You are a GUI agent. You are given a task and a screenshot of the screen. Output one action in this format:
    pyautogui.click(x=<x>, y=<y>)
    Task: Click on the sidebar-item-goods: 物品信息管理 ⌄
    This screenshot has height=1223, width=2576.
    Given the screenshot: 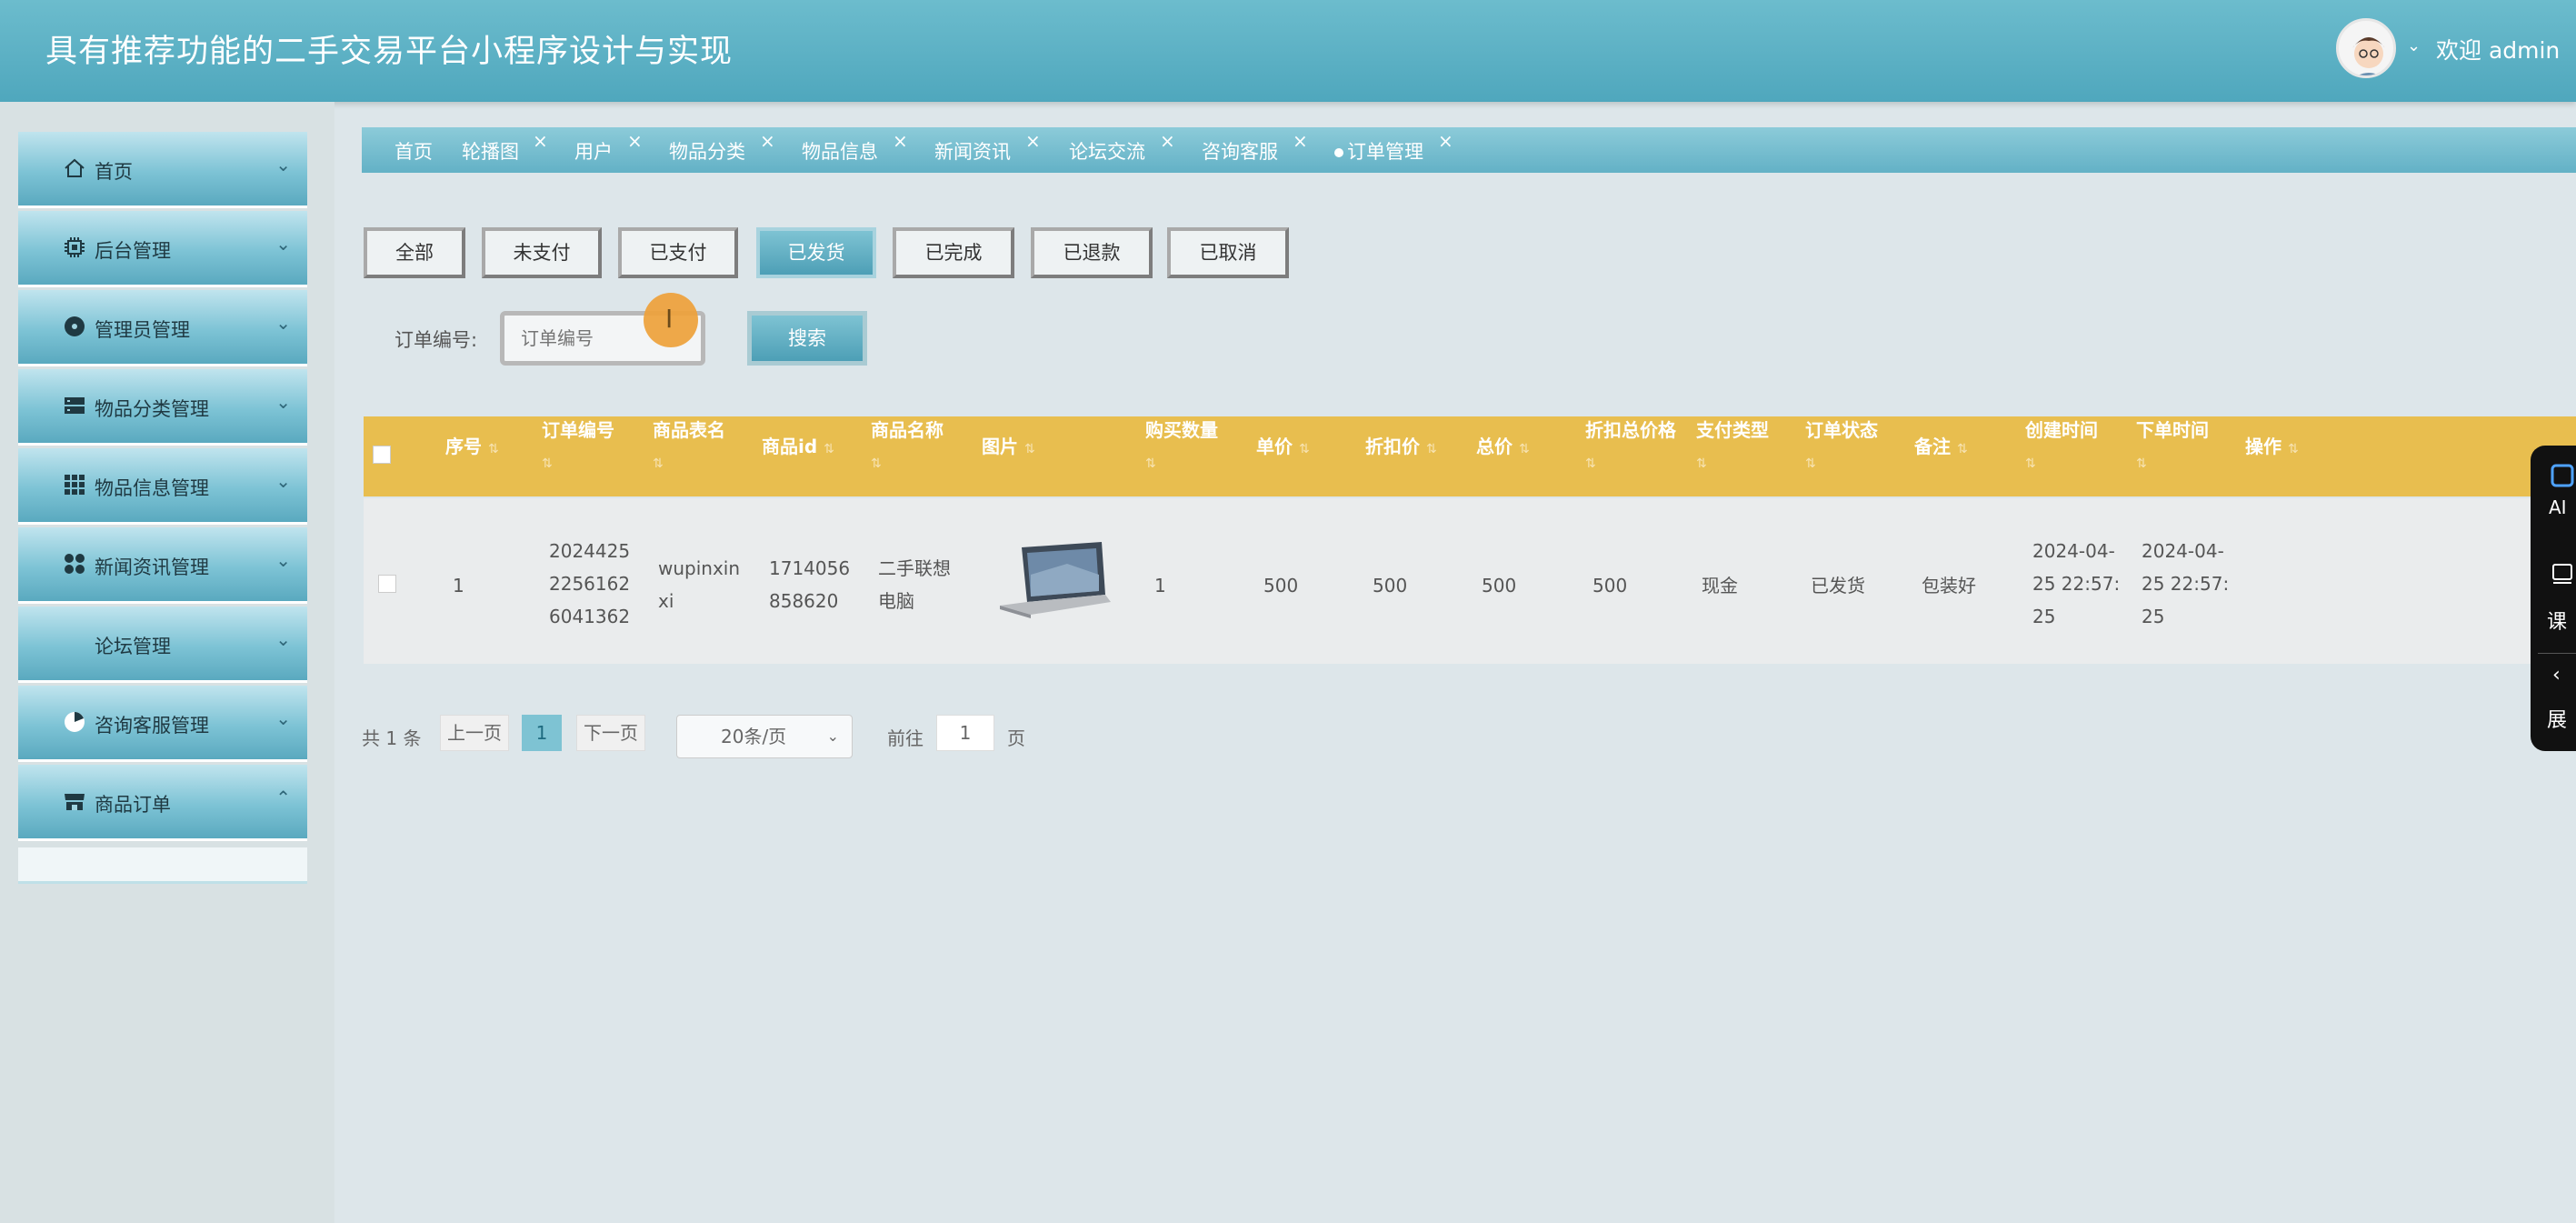 What is the action you would take?
    pyautogui.click(x=162, y=487)
    